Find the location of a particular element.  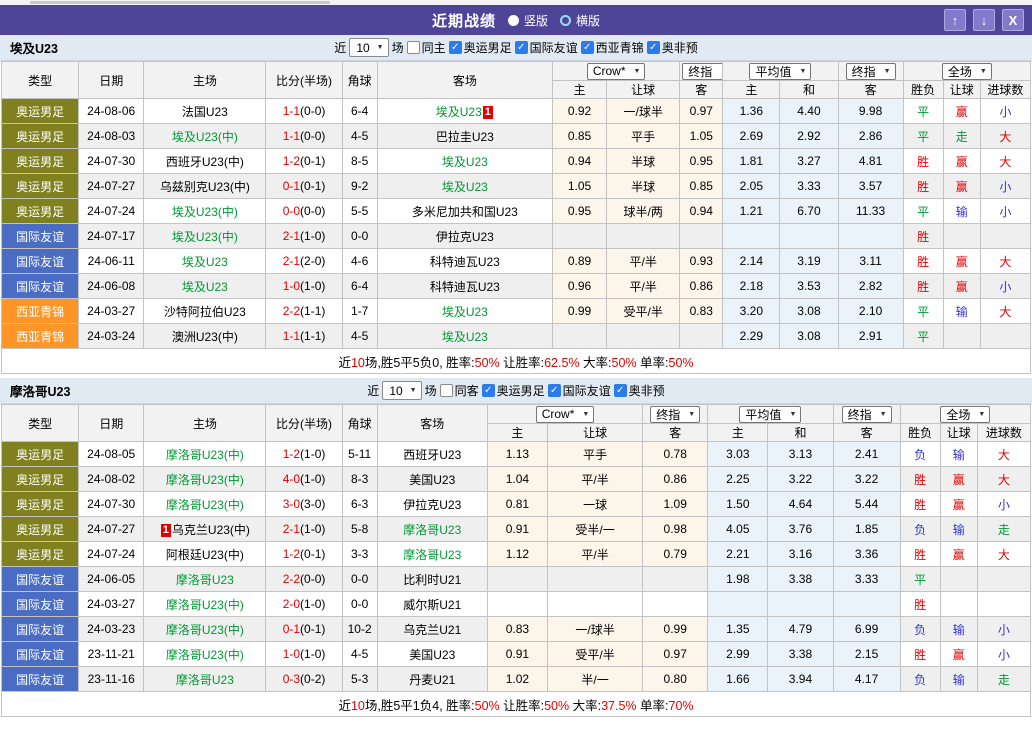

odds-handicap: 半球 is located at coordinates (643, 186).